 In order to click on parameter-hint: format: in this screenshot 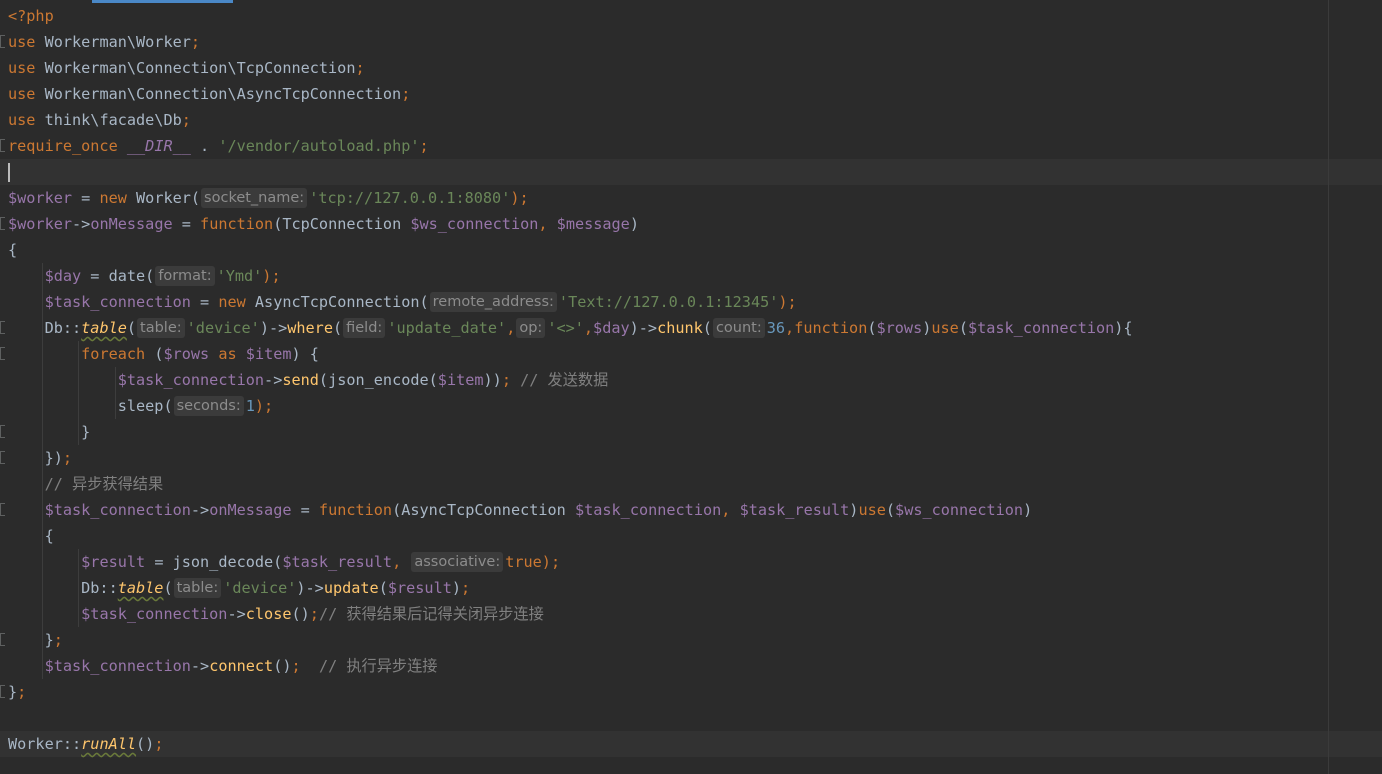, I will do `click(185, 276)`.